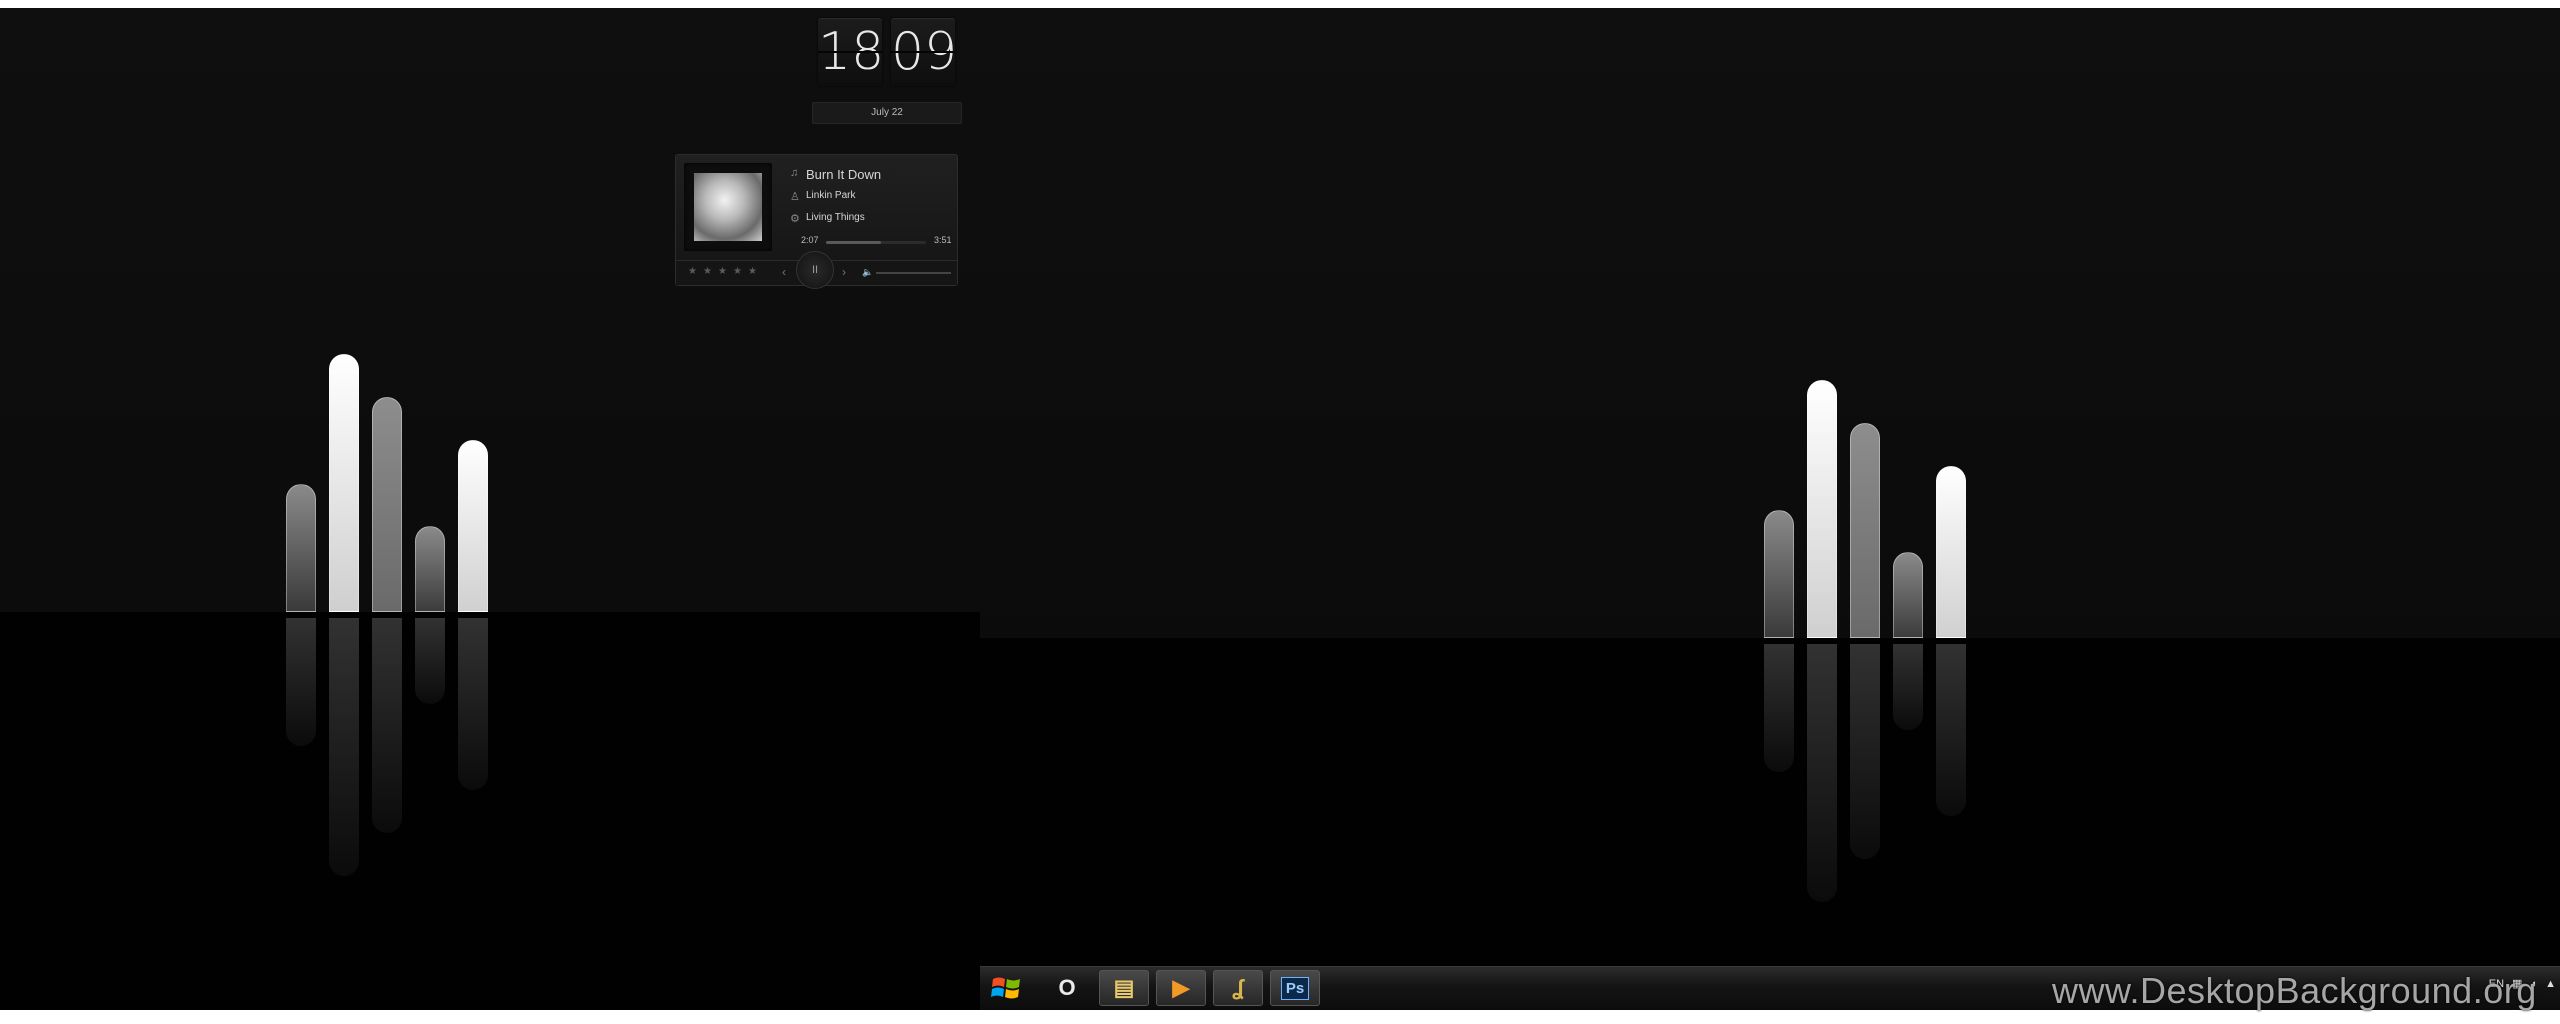 Image resolution: width=2560 pixels, height=1024 pixels. Describe the element at coordinates (853, 242) in the screenshot. I see `progress-fill` at that location.